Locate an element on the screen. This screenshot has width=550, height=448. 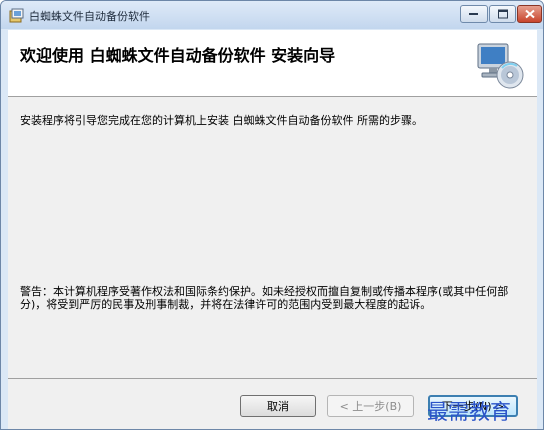
computer-disc-icon is located at coordinates (499, 65).